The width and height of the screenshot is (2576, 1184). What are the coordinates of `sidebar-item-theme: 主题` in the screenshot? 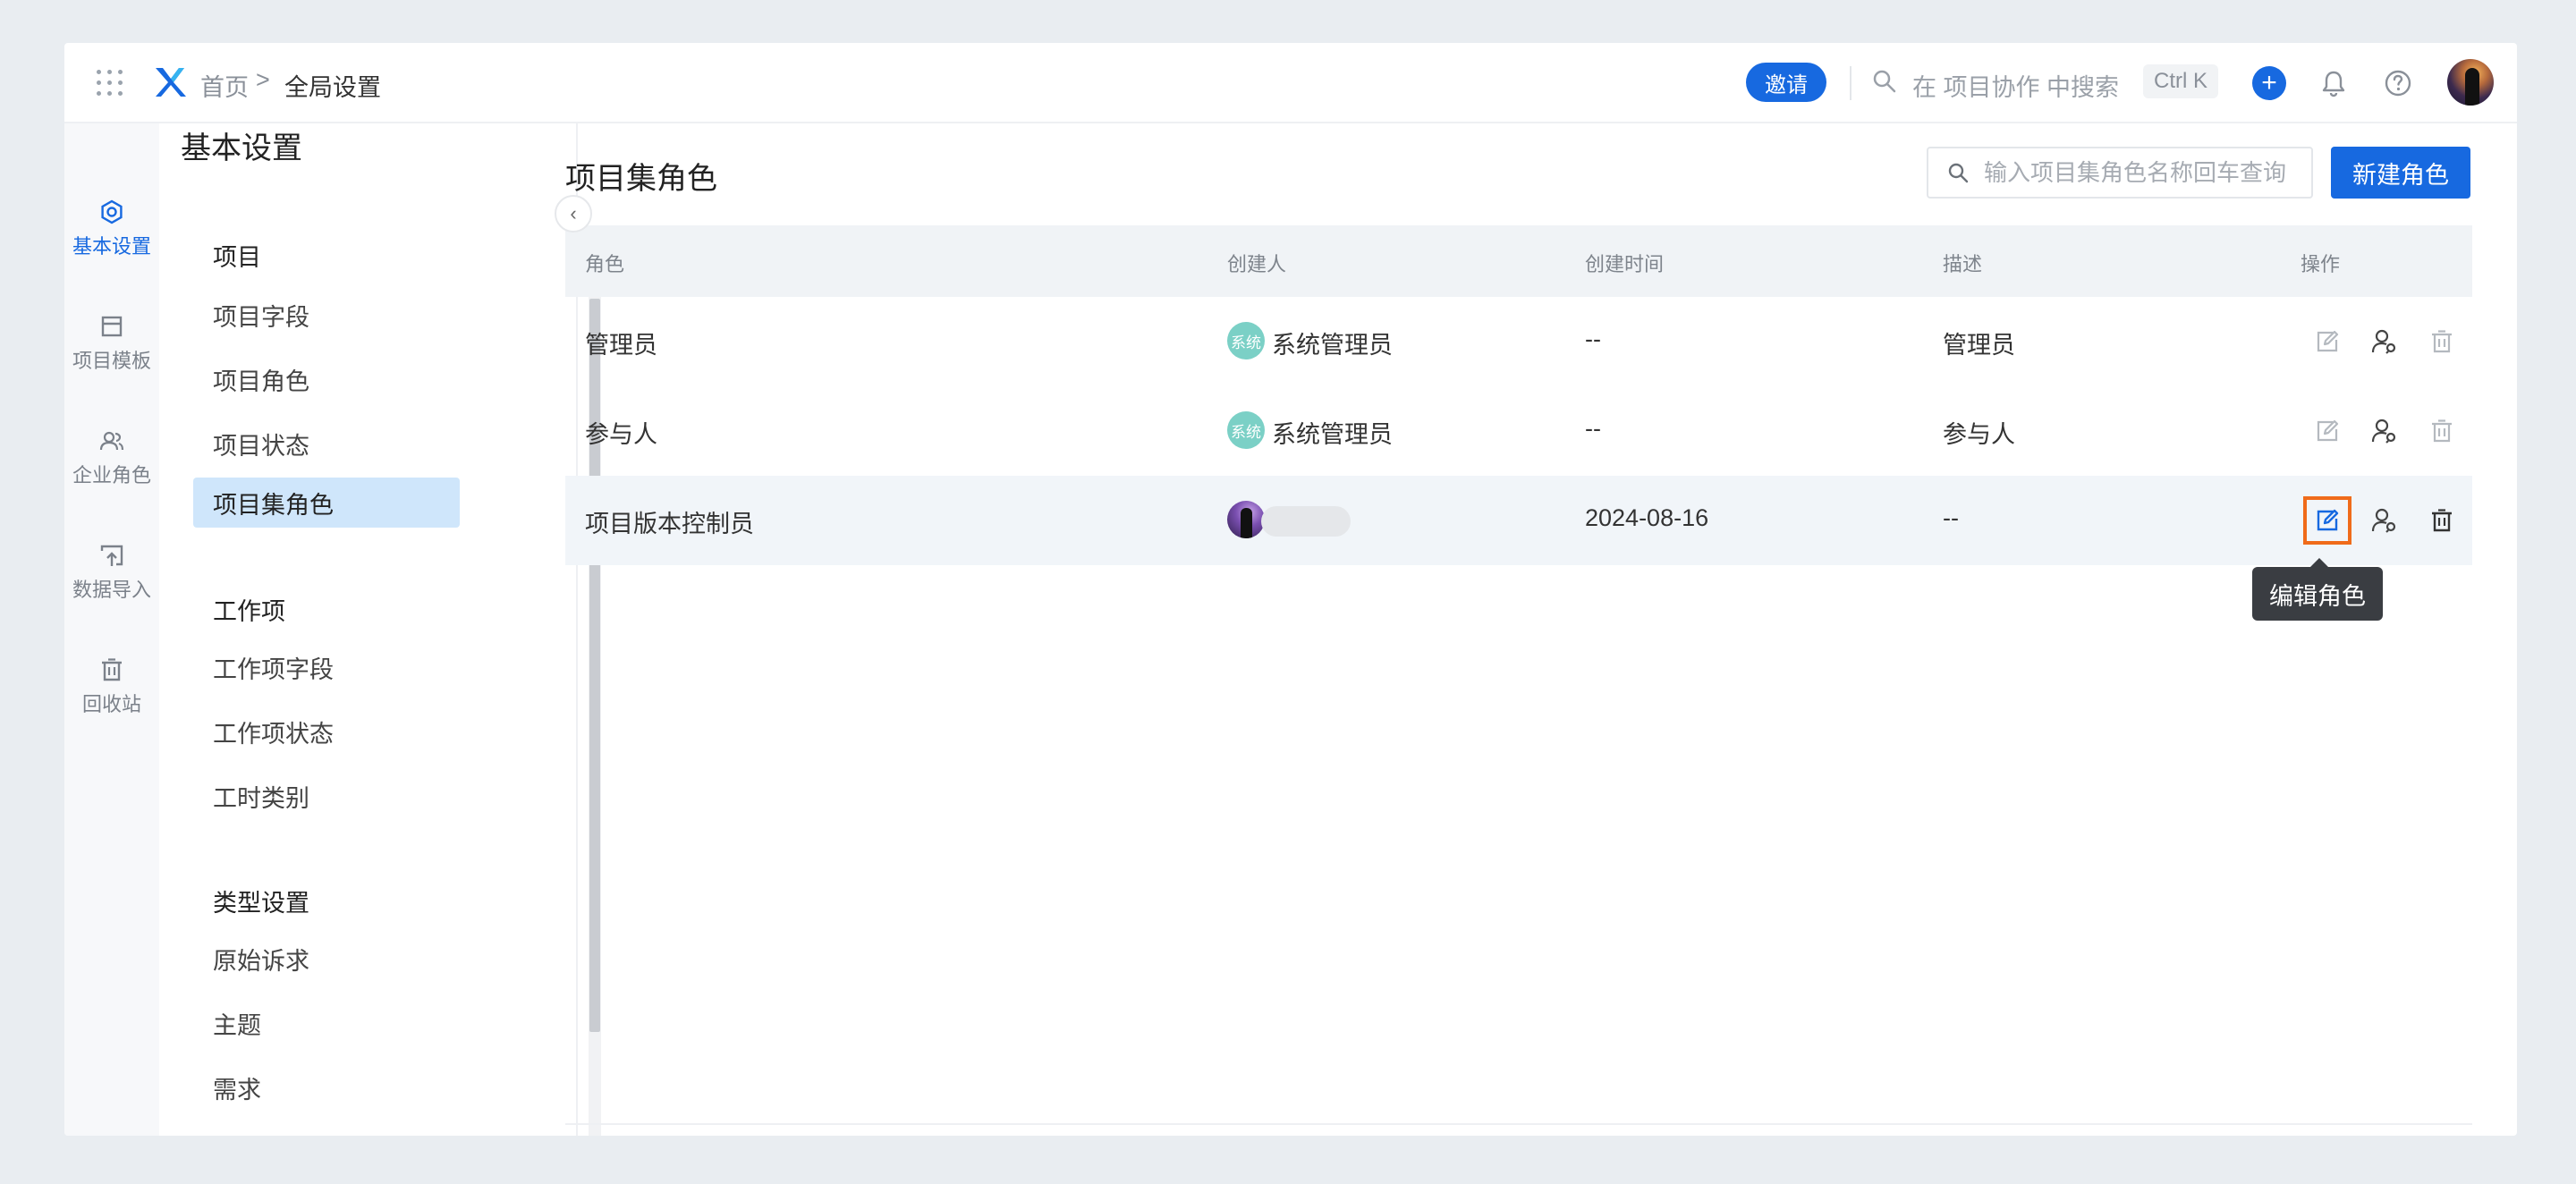 It's located at (326, 1023).